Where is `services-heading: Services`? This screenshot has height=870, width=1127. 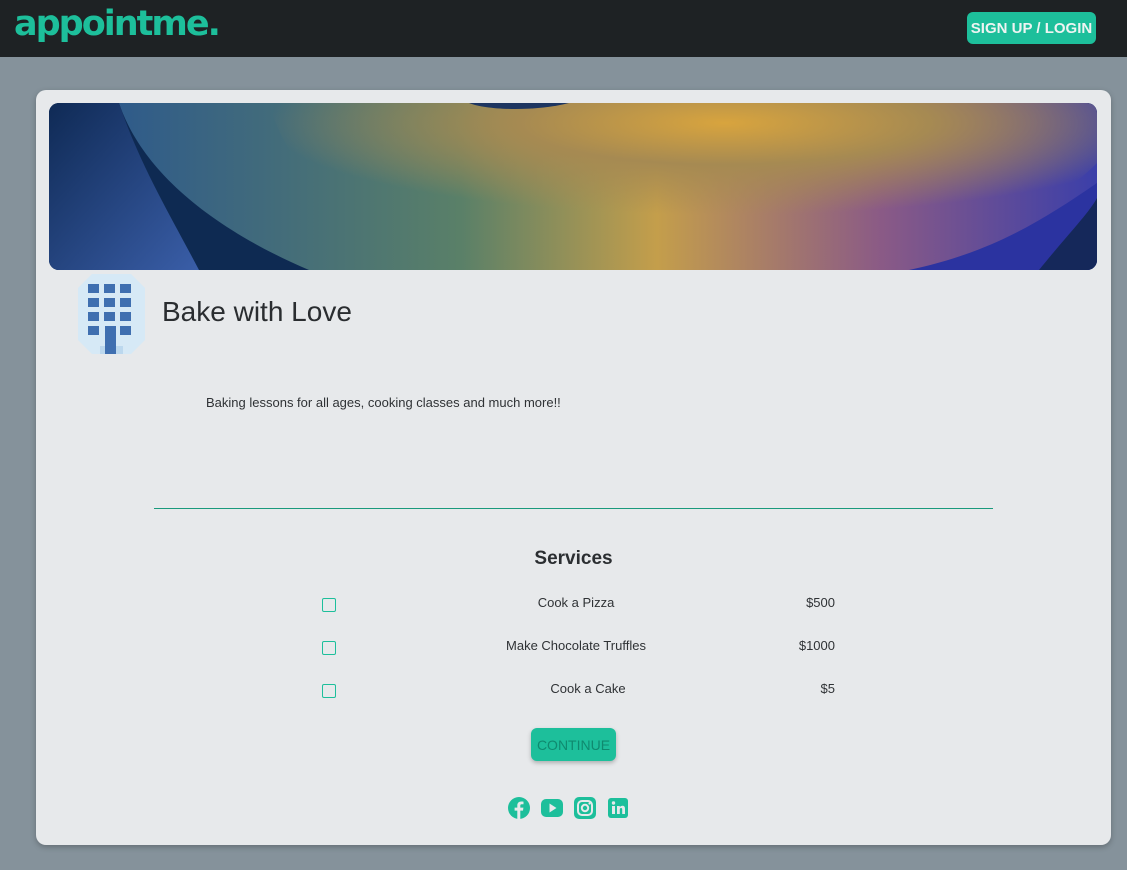
services-heading: Services is located at coordinates (573, 558).